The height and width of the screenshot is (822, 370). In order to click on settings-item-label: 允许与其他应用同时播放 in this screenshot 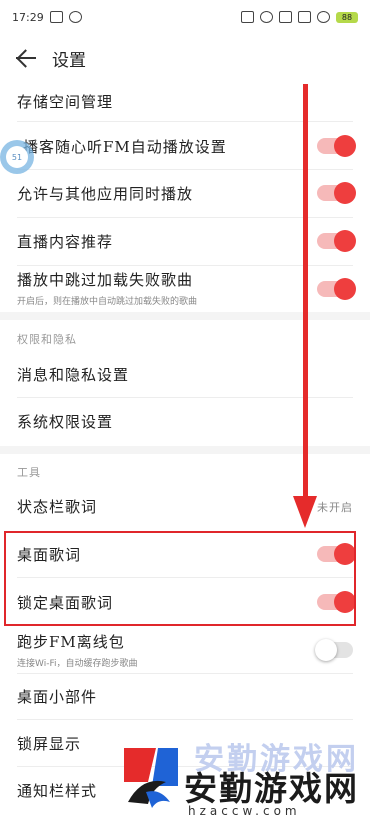, I will do `click(105, 193)`.